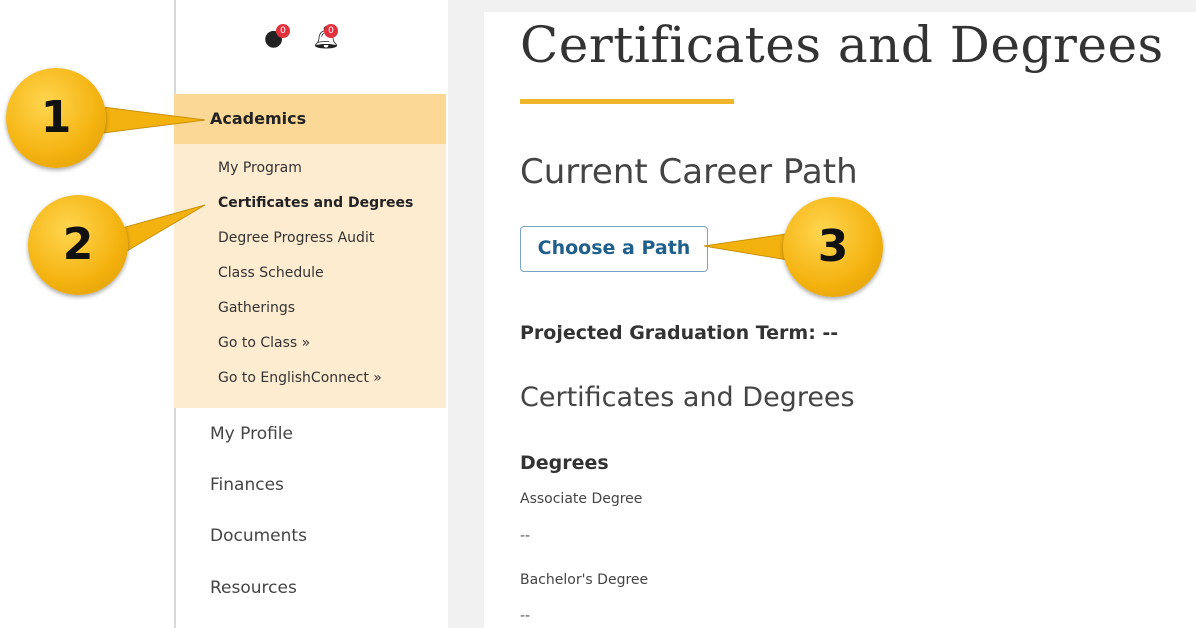 This screenshot has height=628, width=1196. I want to click on callout-2: 2, so click(78, 245).